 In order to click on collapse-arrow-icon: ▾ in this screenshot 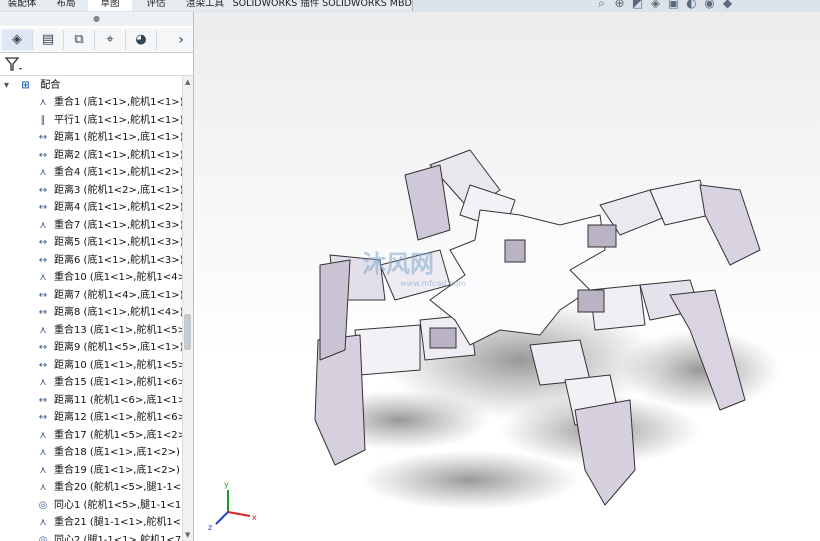, I will do `click(11, 86)`.